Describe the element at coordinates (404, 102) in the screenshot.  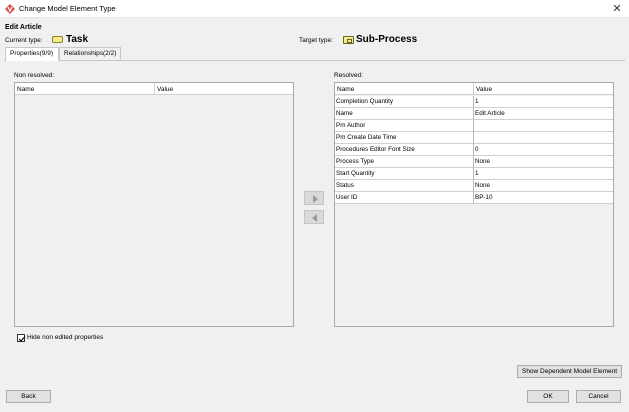
I see `cell-name: Completion Quantity` at that location.